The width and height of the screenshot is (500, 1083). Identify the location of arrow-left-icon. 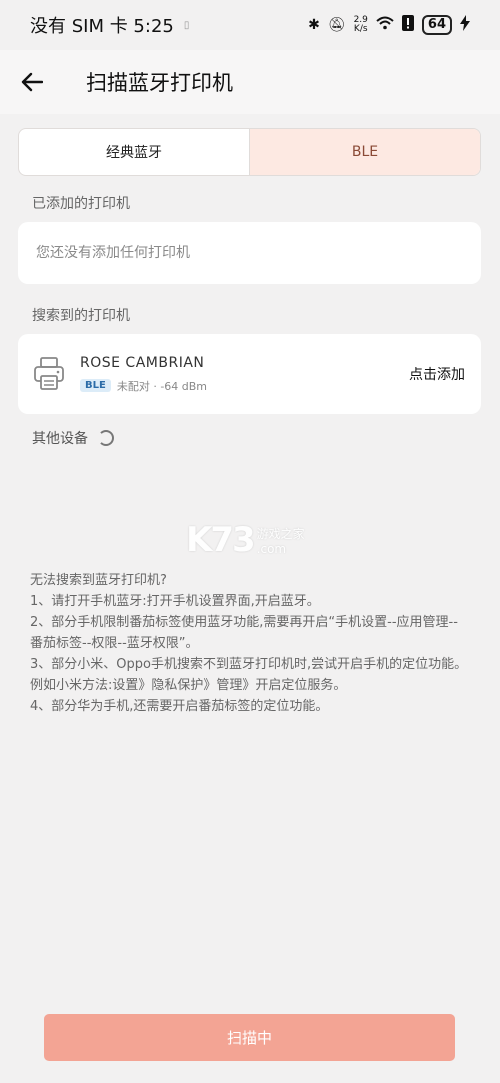
(32, 82).